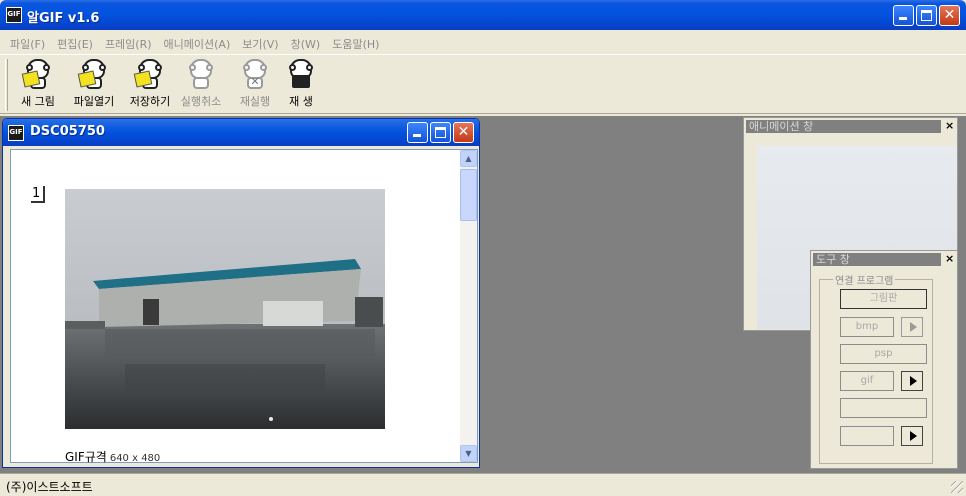 This screenshot has width=966, height=496. What do you see at coordinates (912, 381) in the screenshot?
I see `gif-arrow-button` at bounding box center [912, 381].